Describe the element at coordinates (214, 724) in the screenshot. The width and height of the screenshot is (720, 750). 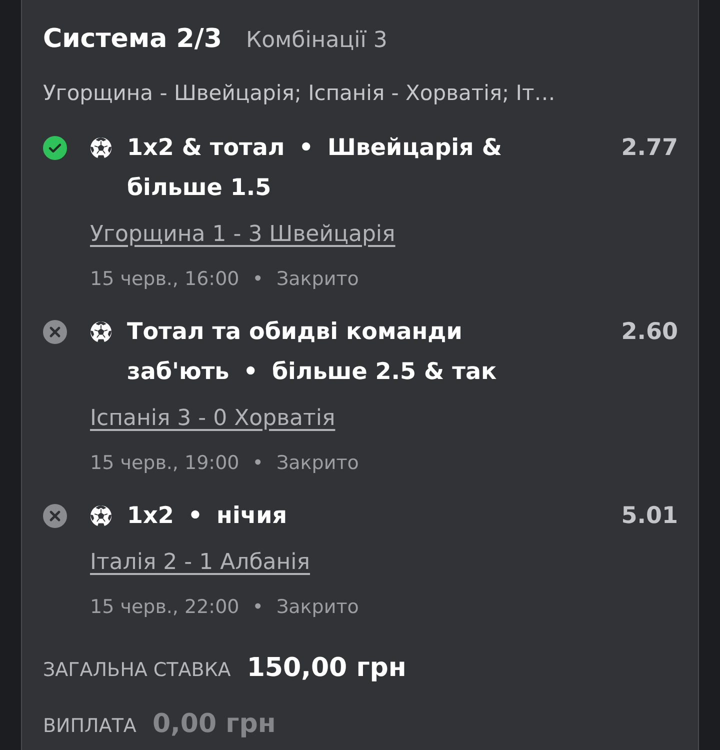
I see `payout-value: 0,00 грн` at that location.